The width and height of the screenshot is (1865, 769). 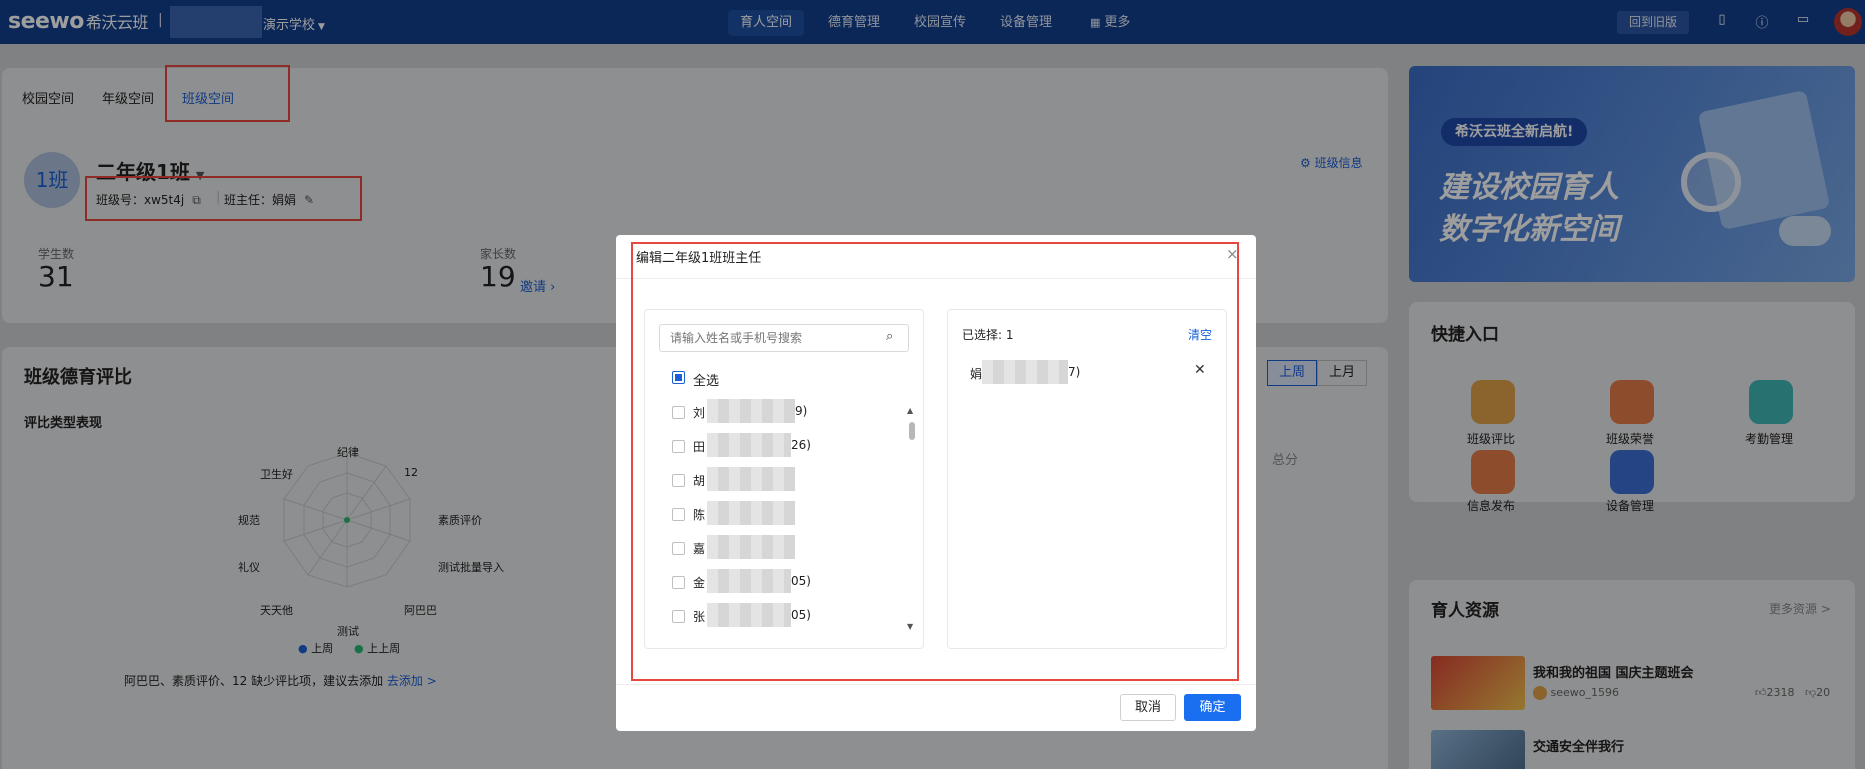 I want to click on confirm-button: 确定, so click(x=1212, y=707).